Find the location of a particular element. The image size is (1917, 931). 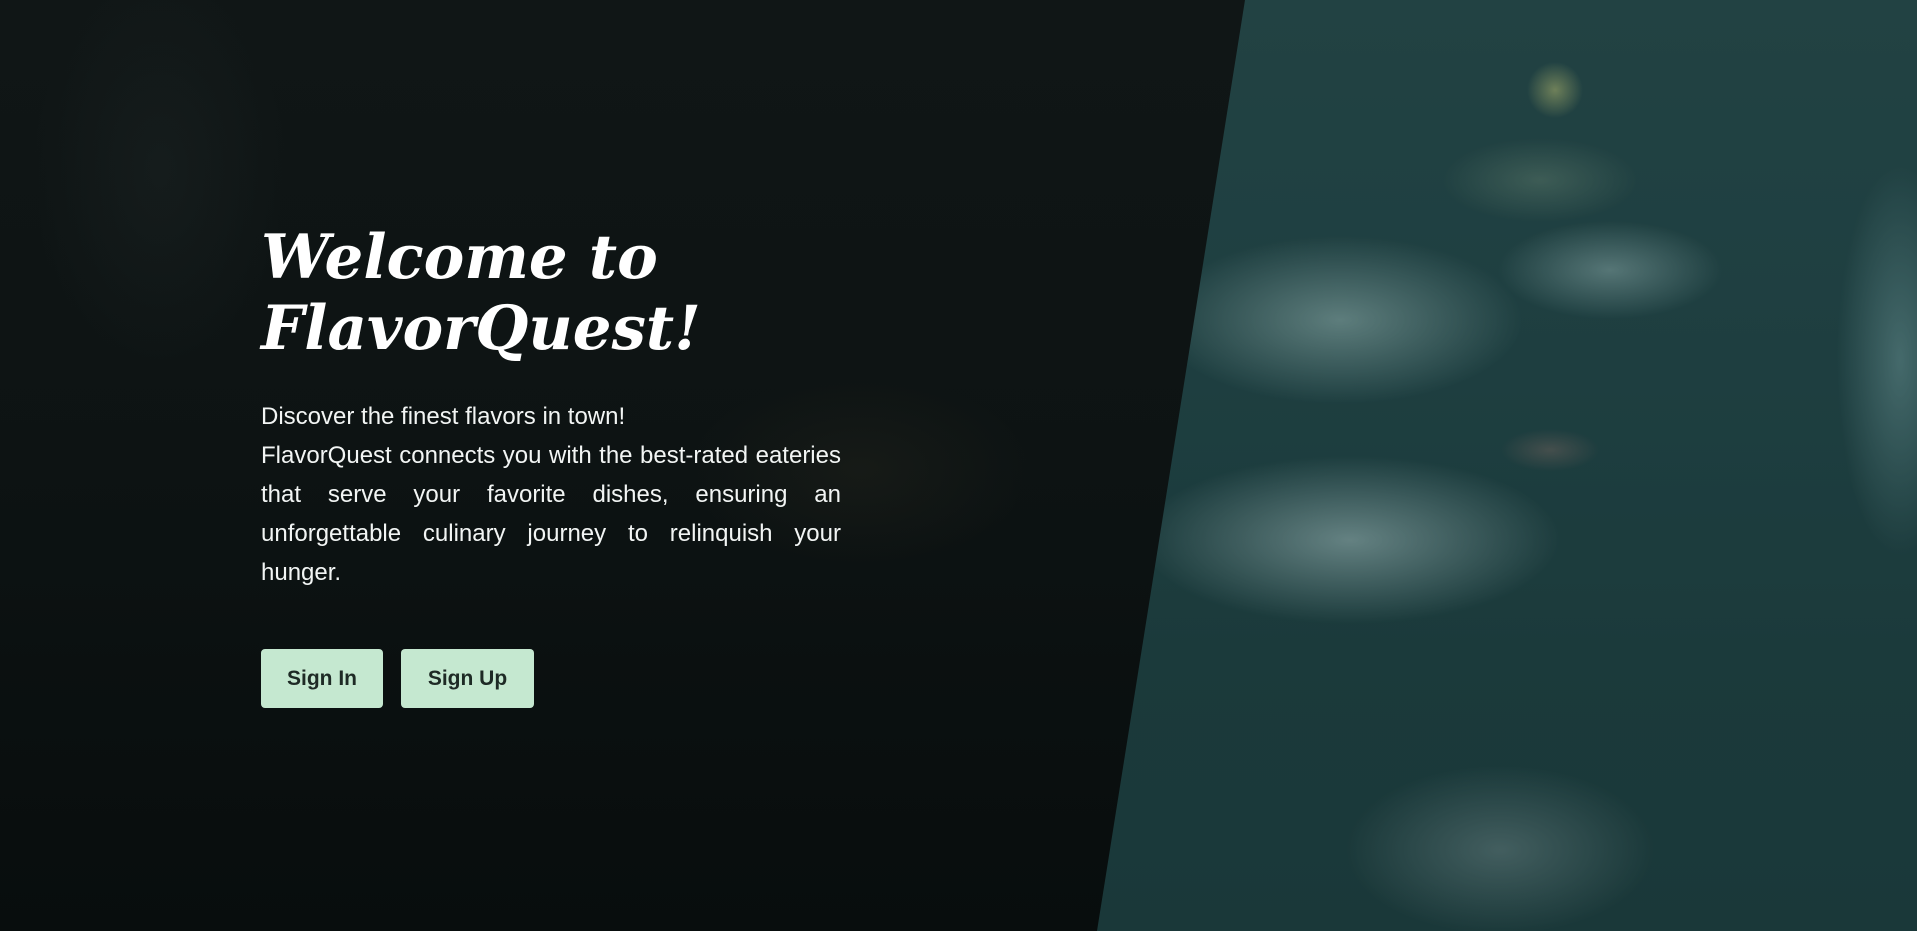

page-title: Welcome to FlavorQuest! is located at coordinates (551, 293).